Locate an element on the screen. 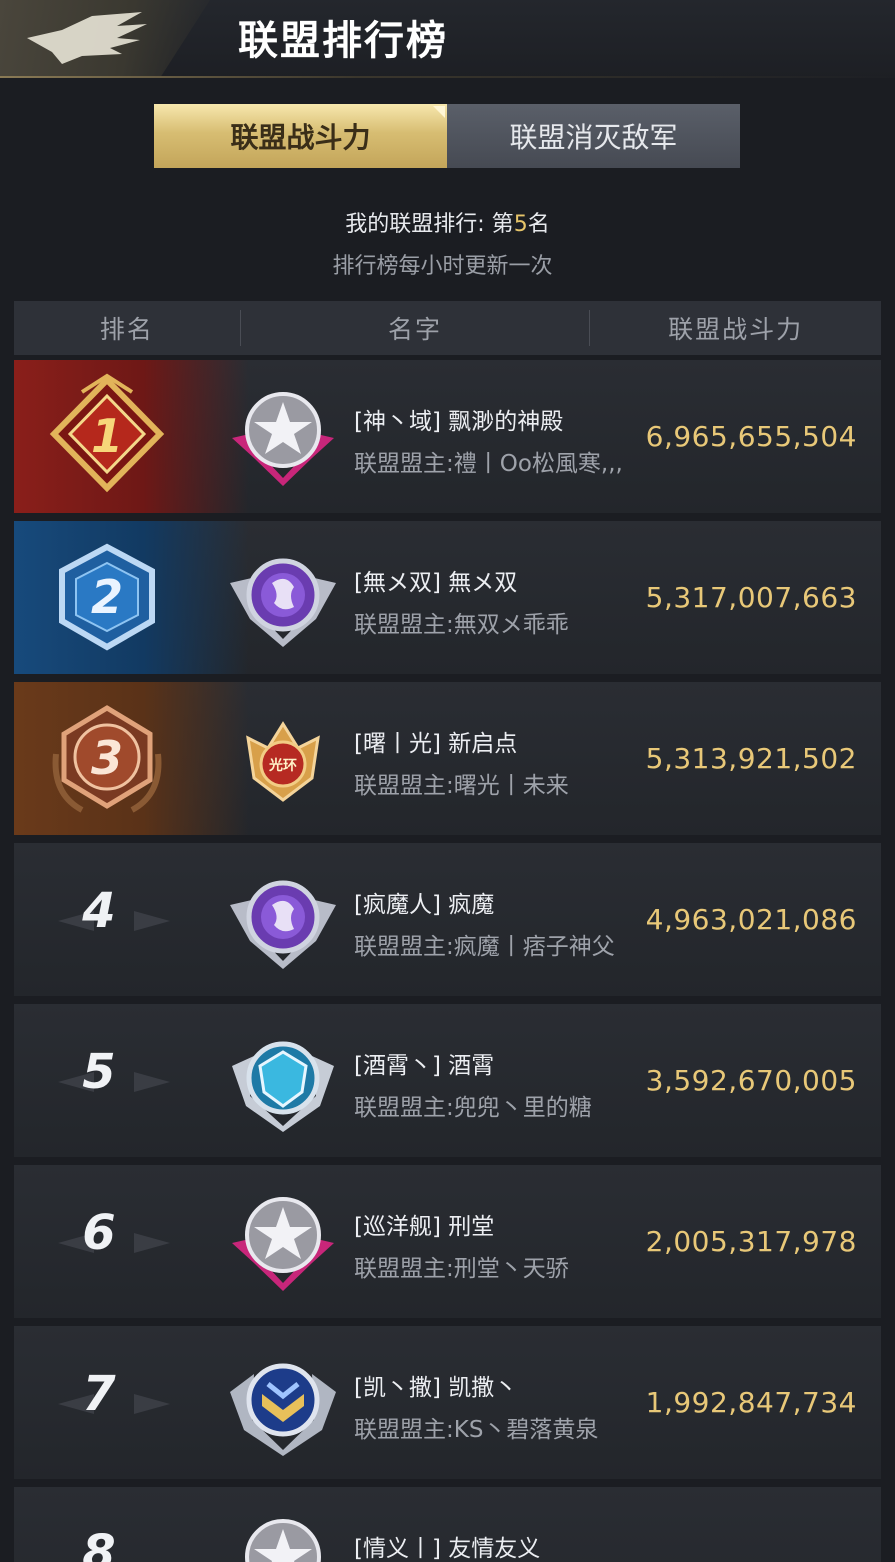  tab-alliance-kills: 联盟消灭敌军 is located at coordinates (593, 136).